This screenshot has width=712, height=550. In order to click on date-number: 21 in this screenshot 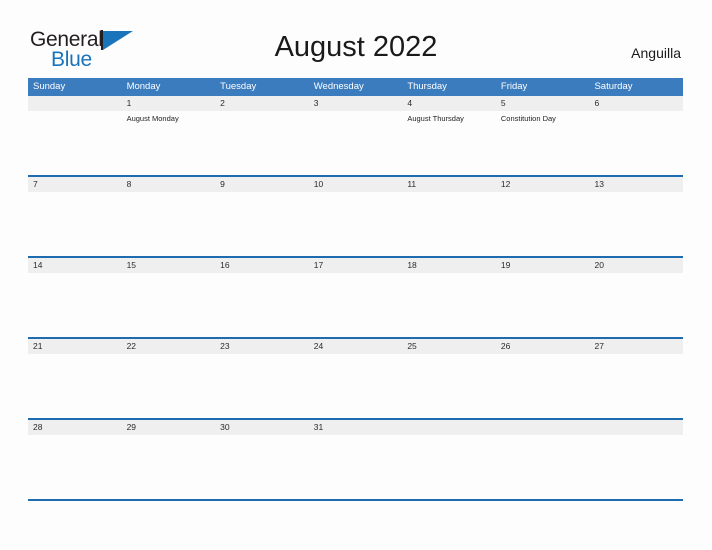, I will do `click(75, 346)`.